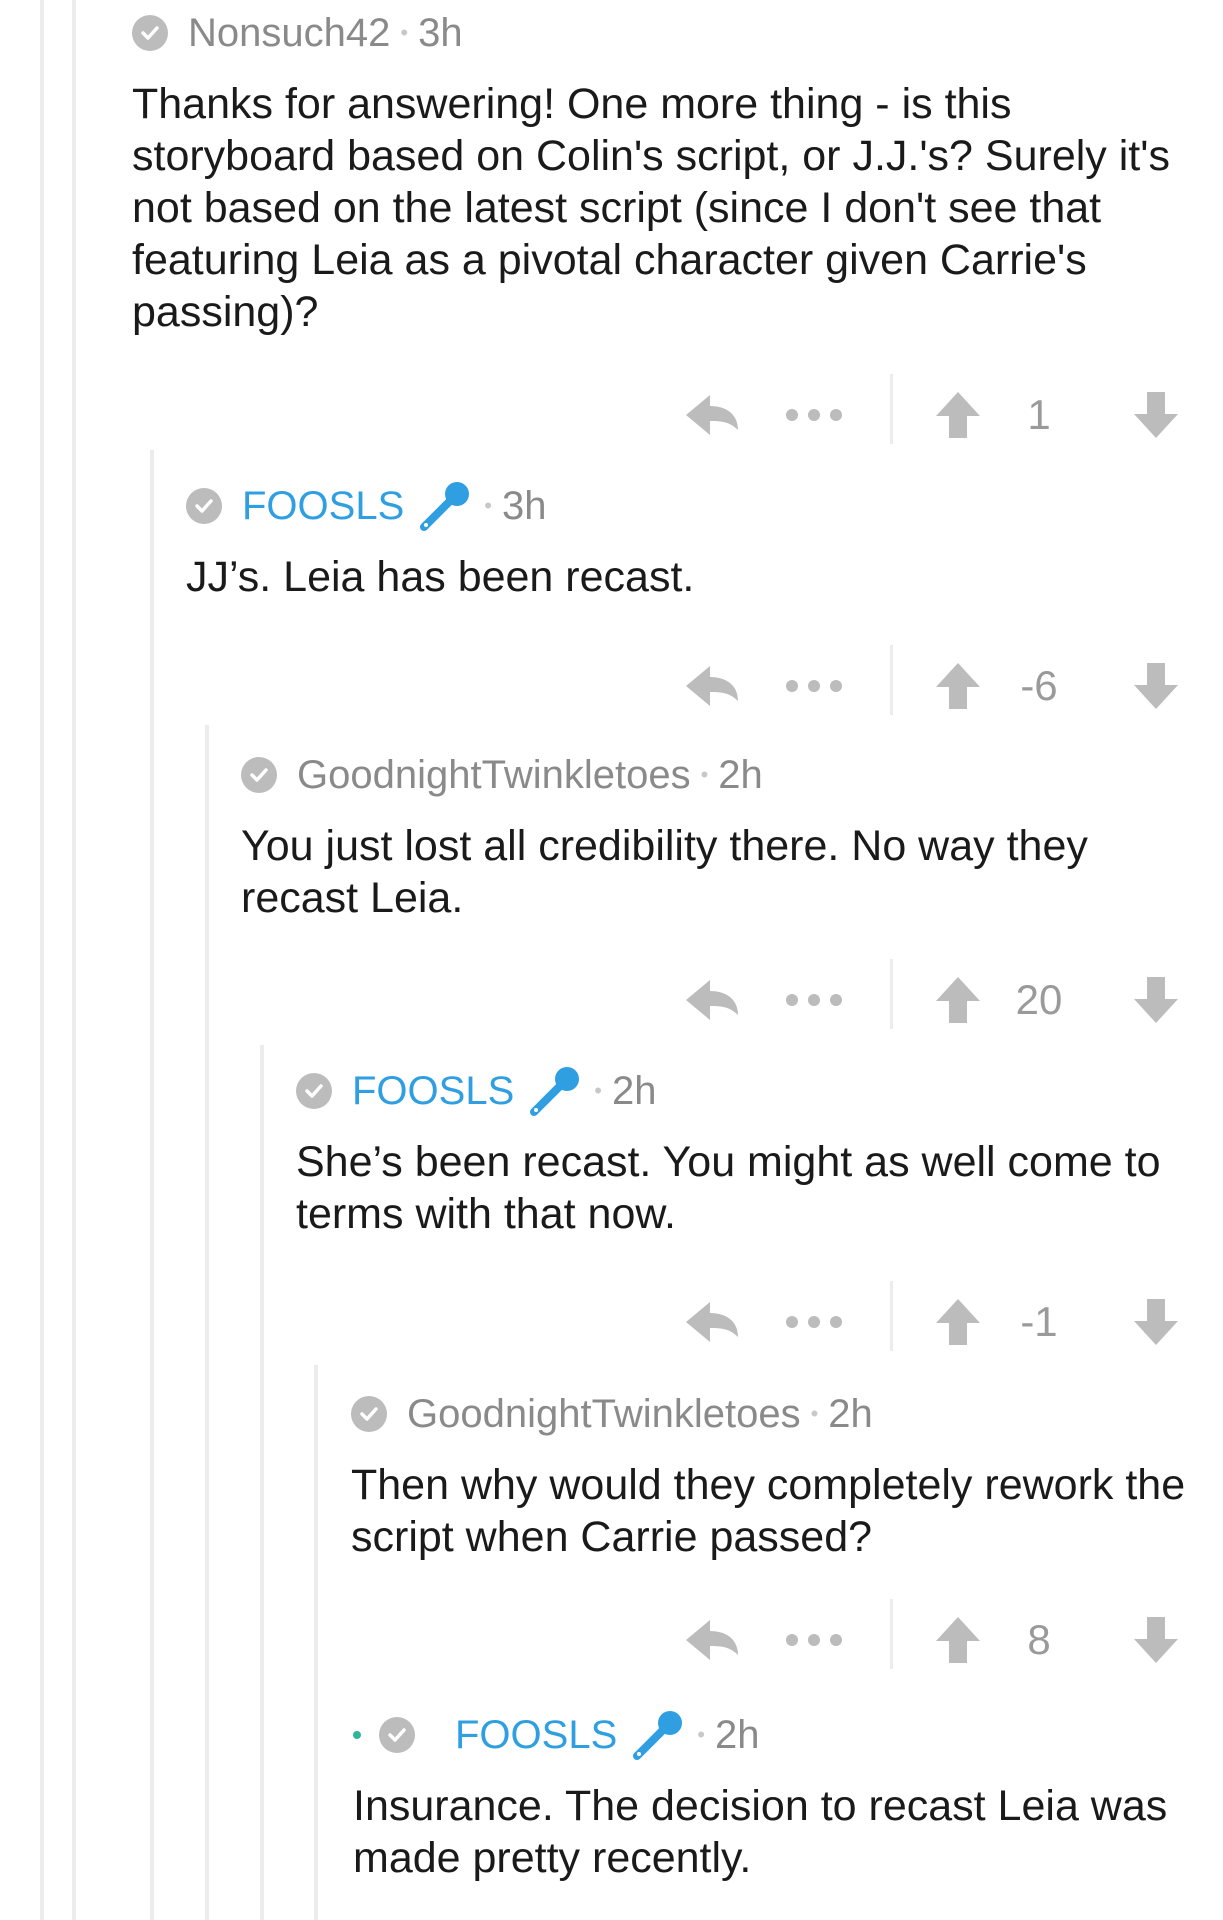 The width and height of the screenshot is (1223, 1920). What do you see at coordinates (1039, 685) in the screenshot?
I see `vote-score: -6` at bounding box center [1039, 685].